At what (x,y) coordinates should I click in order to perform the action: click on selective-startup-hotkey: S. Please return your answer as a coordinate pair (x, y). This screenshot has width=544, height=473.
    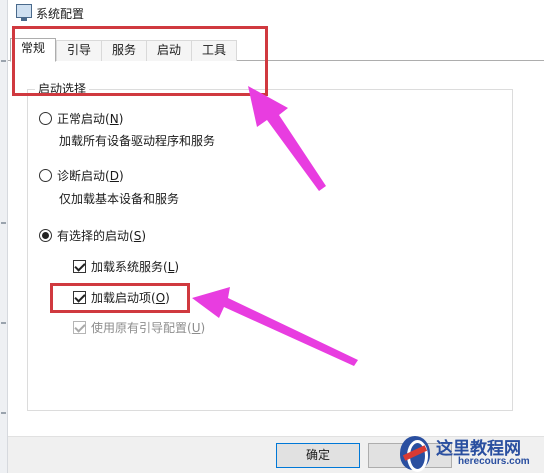
    Looking at the image, I should click on (137, 235).